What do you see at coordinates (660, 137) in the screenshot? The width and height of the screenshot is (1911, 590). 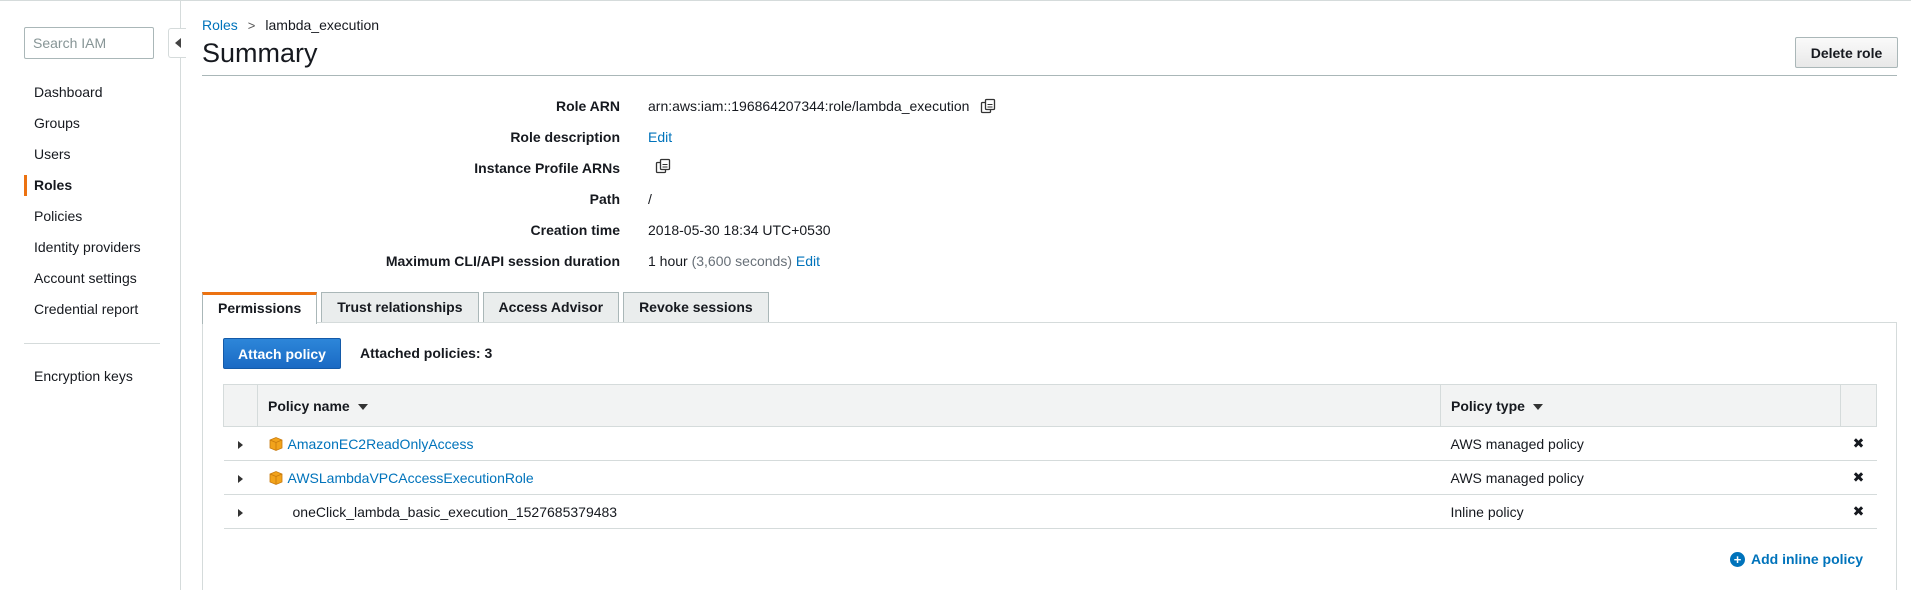 I see `role-description-edit-link: Edit` at bounding box center [660, 137].